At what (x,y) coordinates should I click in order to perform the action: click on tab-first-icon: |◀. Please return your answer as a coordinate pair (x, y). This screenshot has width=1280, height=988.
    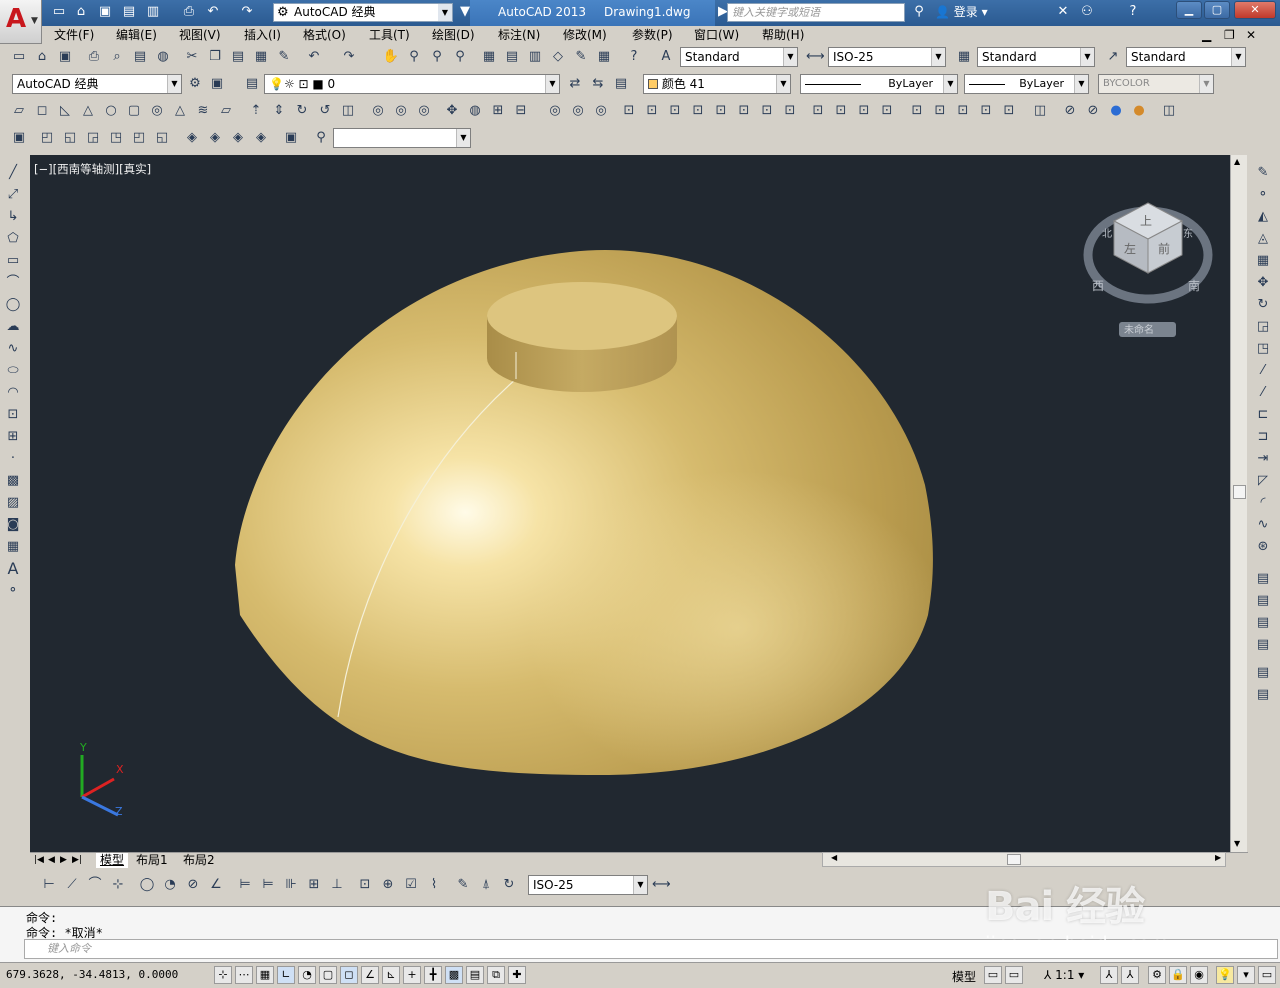
    Looking at the image, I should click on (39, 860).